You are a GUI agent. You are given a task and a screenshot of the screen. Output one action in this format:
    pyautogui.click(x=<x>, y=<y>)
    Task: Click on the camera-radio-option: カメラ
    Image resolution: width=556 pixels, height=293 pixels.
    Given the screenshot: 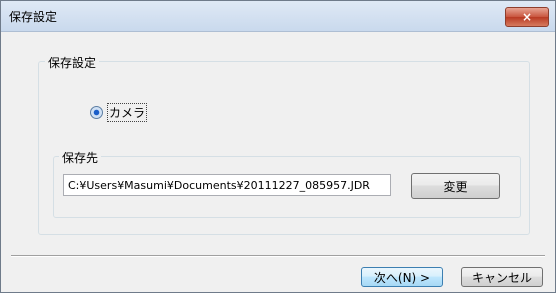 What is the action you would take?
    pyautogui.click(x=119, y=112)
    